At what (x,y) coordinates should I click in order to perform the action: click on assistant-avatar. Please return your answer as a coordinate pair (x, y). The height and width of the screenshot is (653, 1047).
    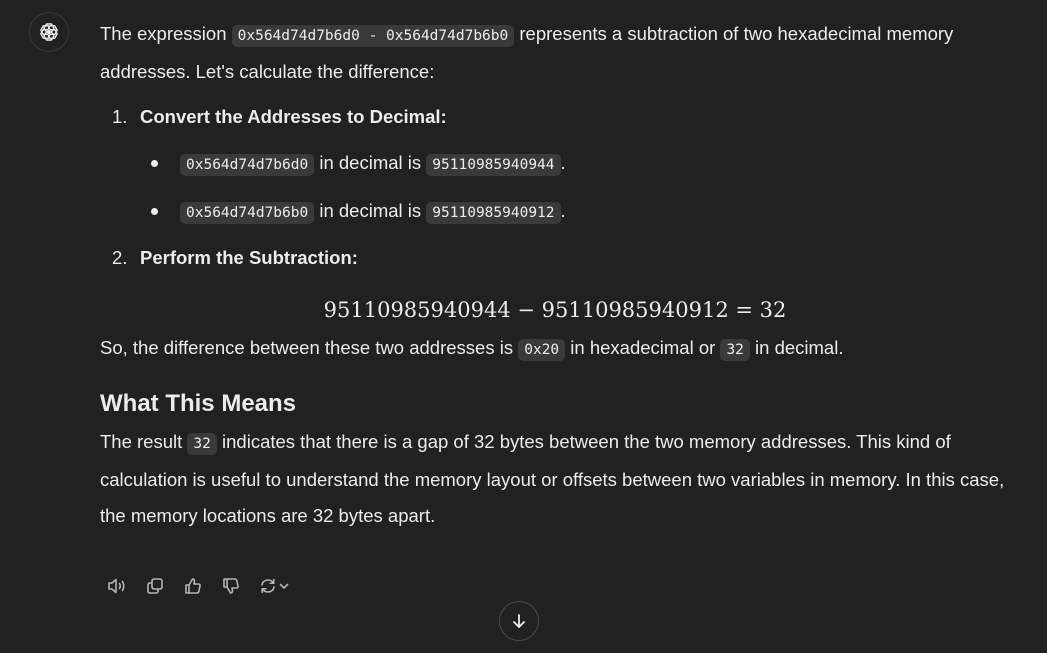
    Looking at the image, I should click on (49, 32).